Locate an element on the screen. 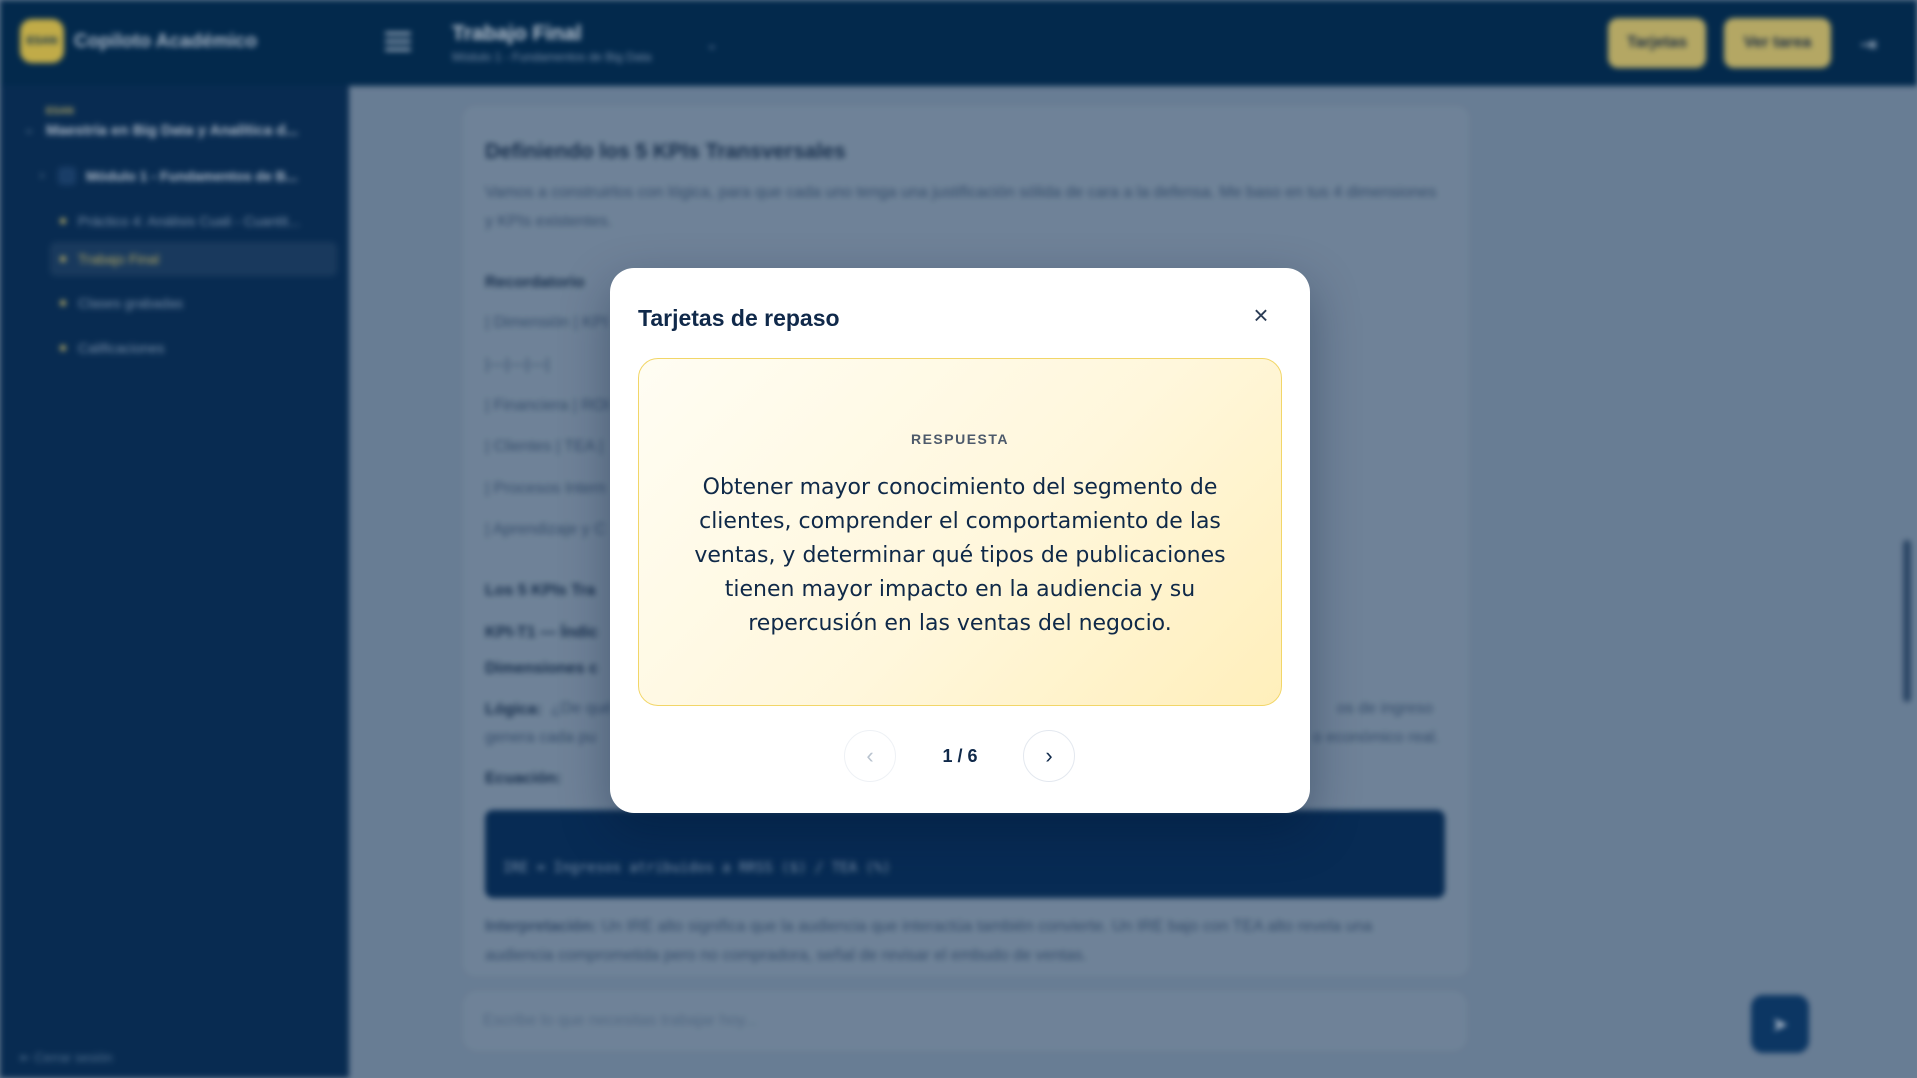  modal-title: Tarjetas de repaso is located at coordinates (739, 318).